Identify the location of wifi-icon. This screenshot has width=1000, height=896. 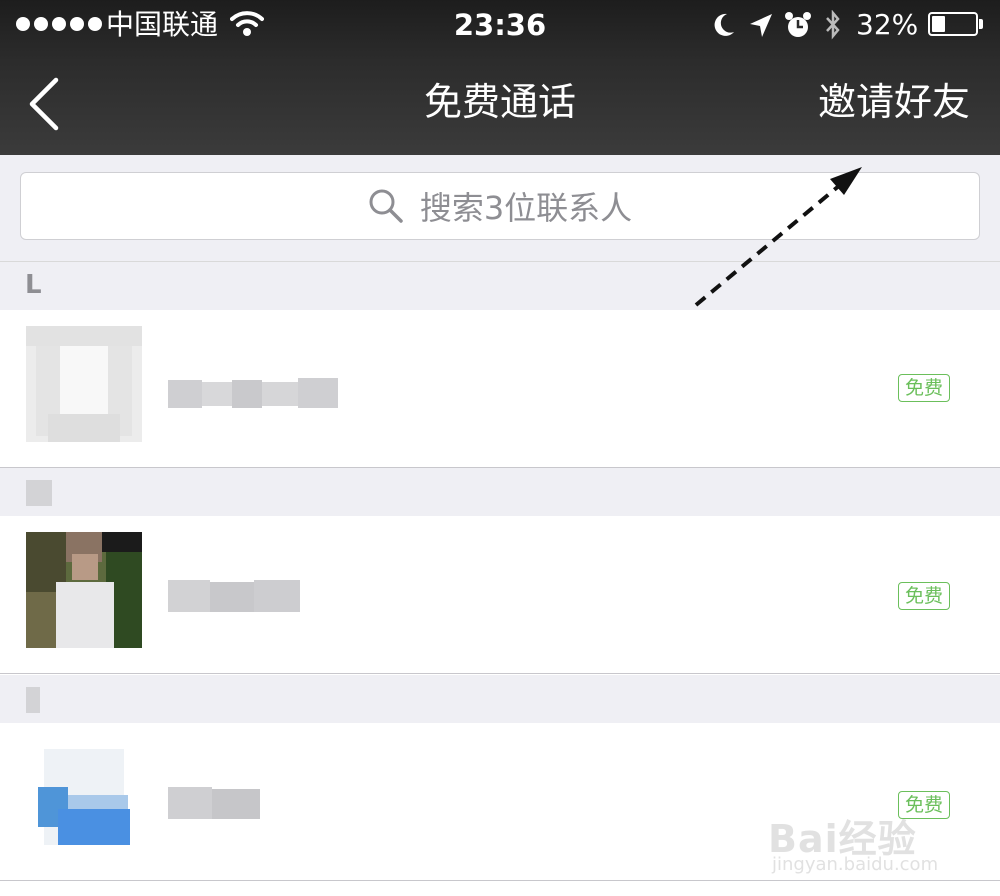
(247, 23).